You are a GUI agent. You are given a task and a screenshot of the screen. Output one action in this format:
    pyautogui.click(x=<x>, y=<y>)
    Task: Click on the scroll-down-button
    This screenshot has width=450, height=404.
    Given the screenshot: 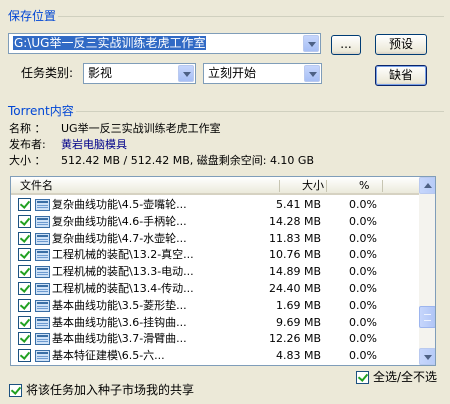 What is the action you would take?
    pyautogui.click(x=427, y=356)
    